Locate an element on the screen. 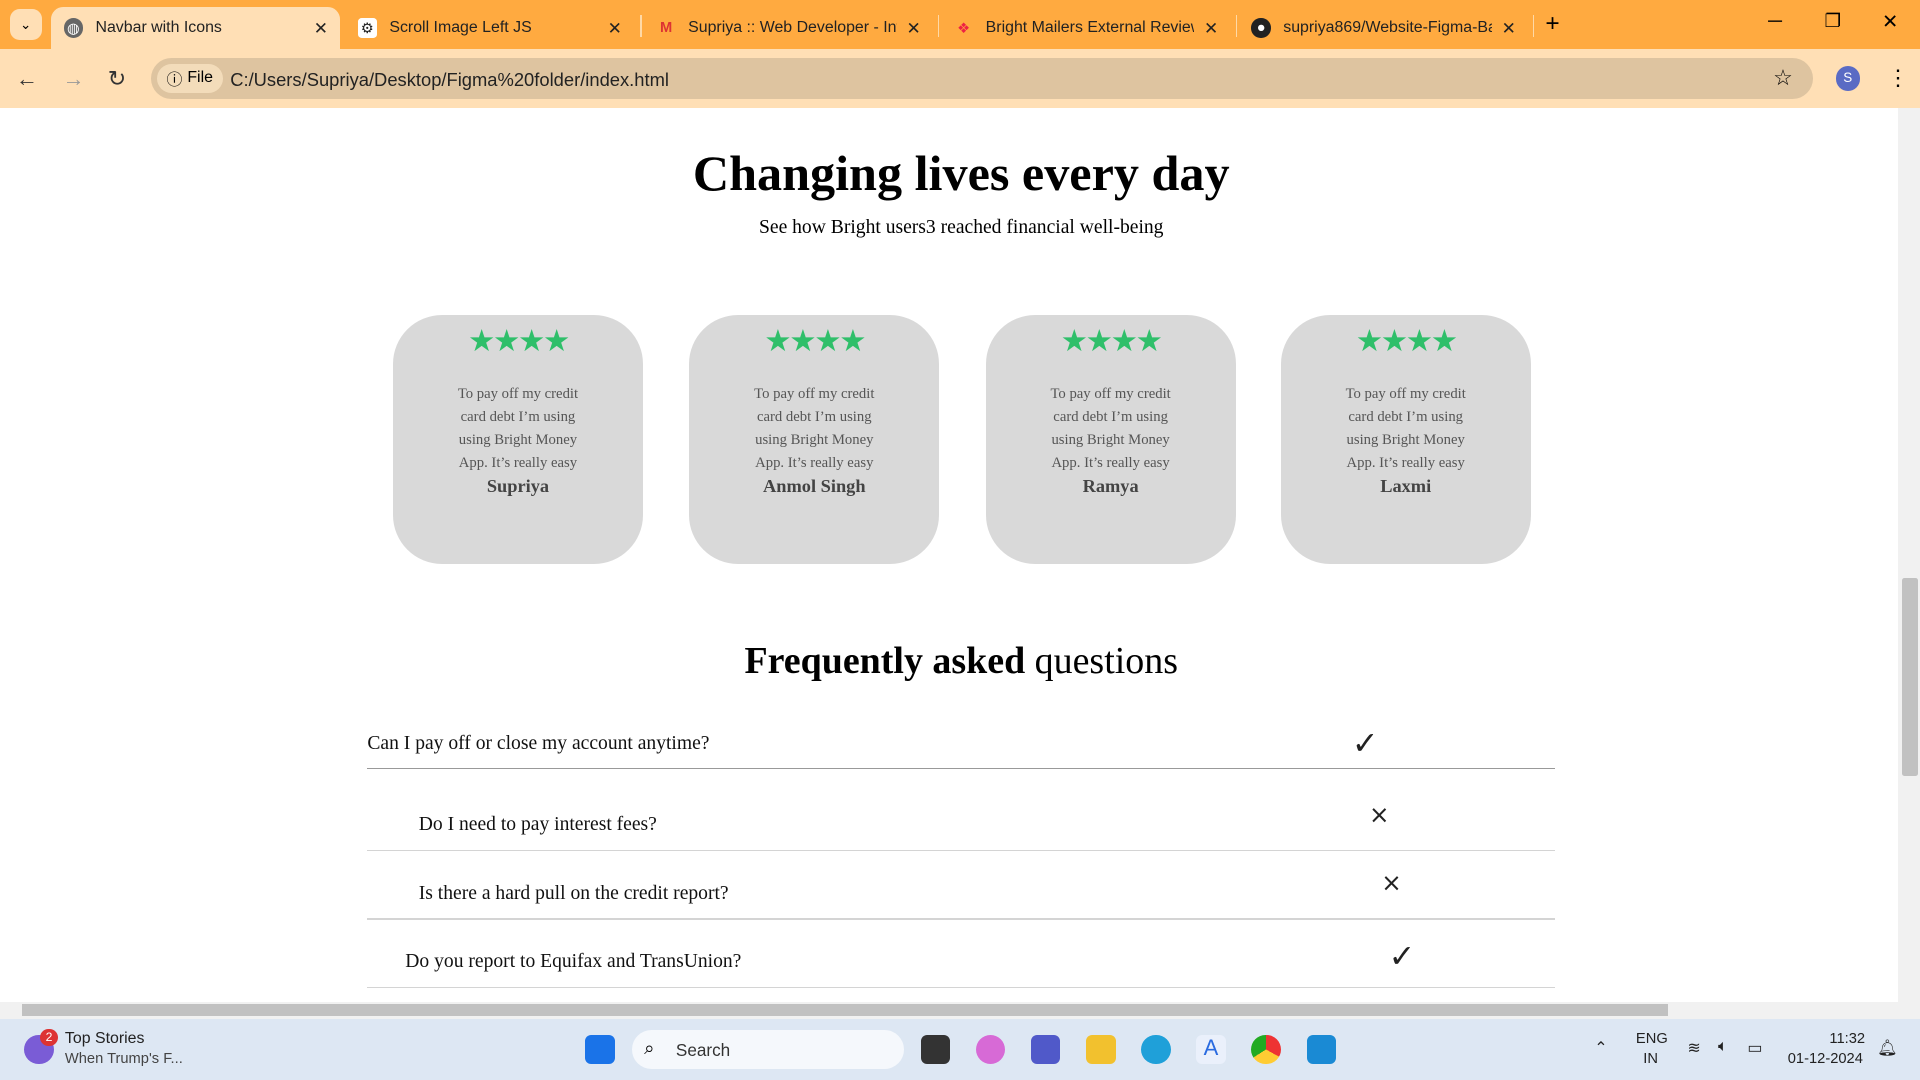 The width and height of the screenshot is (1920, 1080). tab-github: ● supriya869/Website-Figma-Basi ✕ is located at coordinates (1383, 28).